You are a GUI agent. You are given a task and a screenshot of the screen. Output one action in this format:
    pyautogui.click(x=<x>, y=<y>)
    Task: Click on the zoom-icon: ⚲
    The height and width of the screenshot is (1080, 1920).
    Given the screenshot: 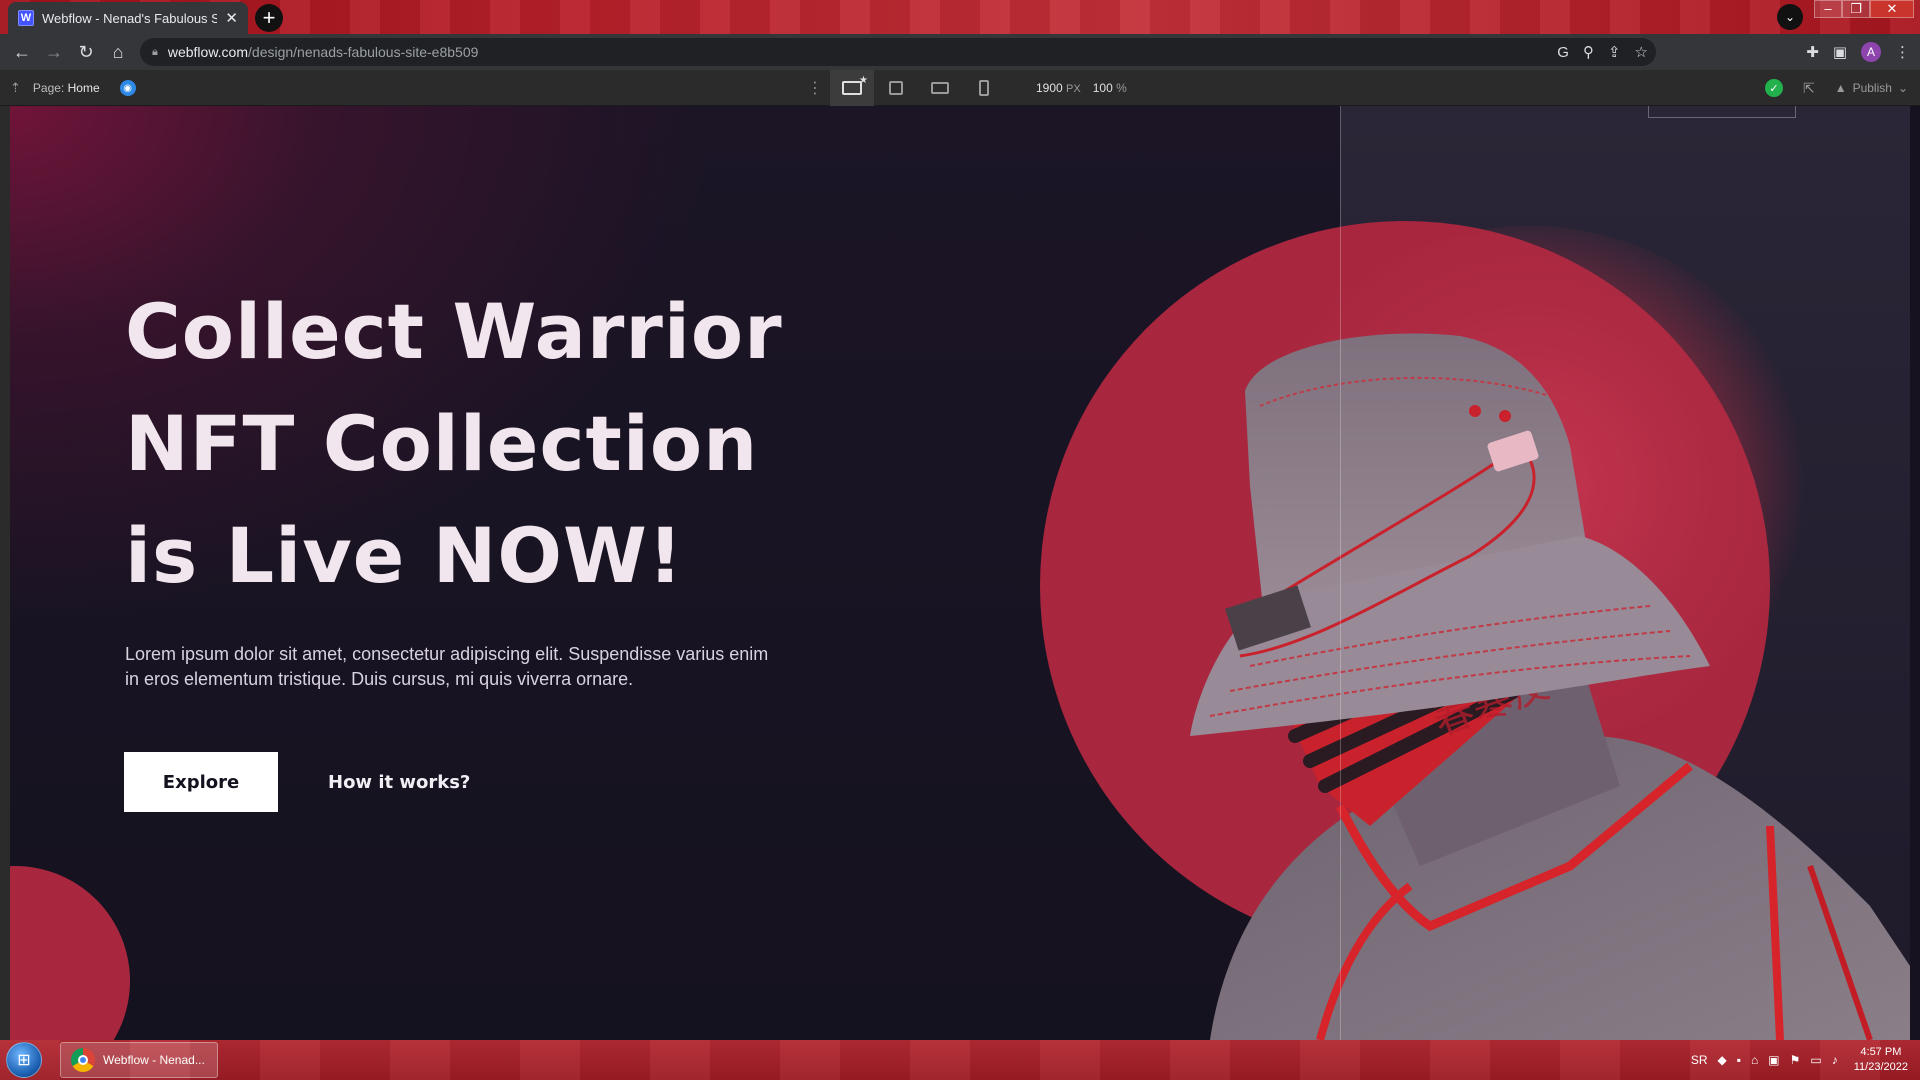 What is the action you would take?
    pyautogui.click(x=1588, y=52)
    